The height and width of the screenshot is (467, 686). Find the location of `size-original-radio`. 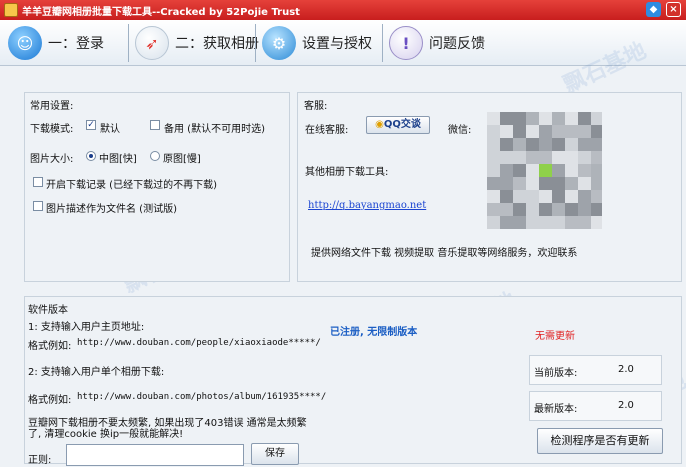

size-original-radio is located at coordinates (155, 156).